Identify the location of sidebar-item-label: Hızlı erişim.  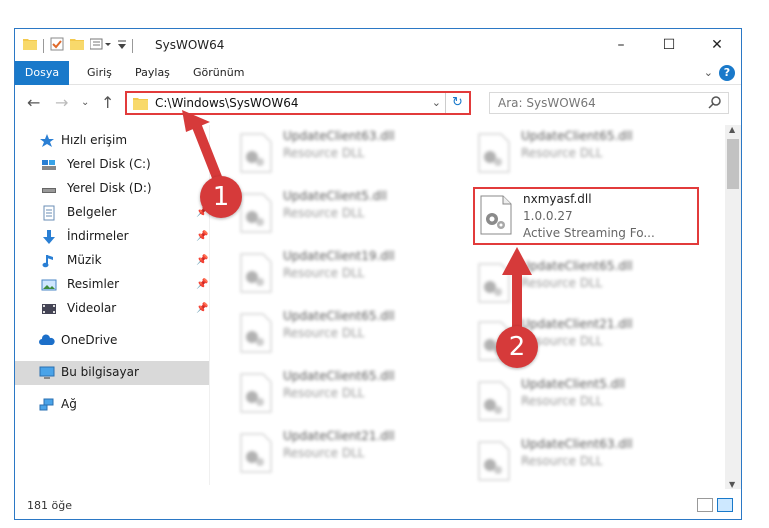
(94, 140).